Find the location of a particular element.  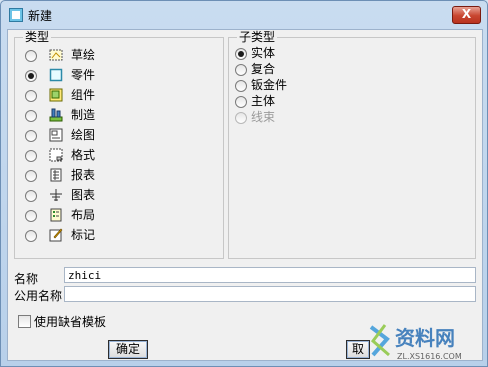

manufacturing-icon is located at coordinates (56, 115).